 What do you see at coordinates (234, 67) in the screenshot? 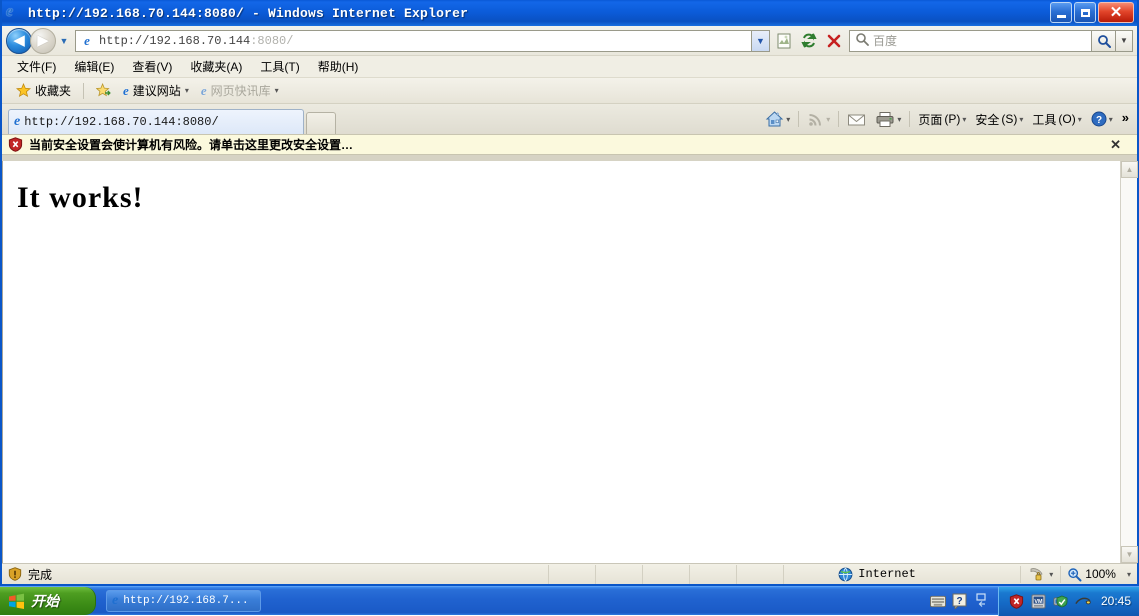
I see `menu-accel: (A)` at bounding box center [234, 67].